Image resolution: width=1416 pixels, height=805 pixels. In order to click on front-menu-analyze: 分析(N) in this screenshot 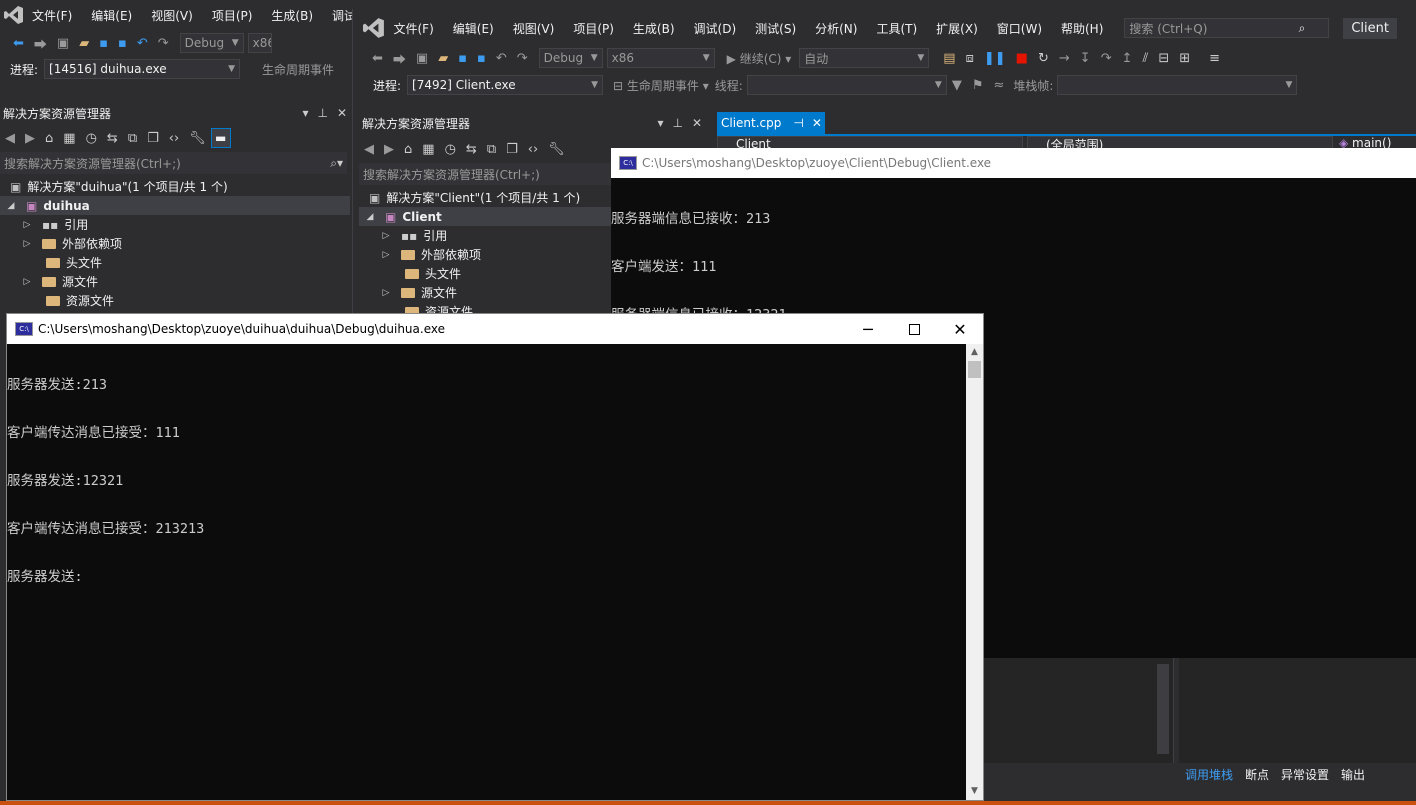, I will do `click(836, 28)`.